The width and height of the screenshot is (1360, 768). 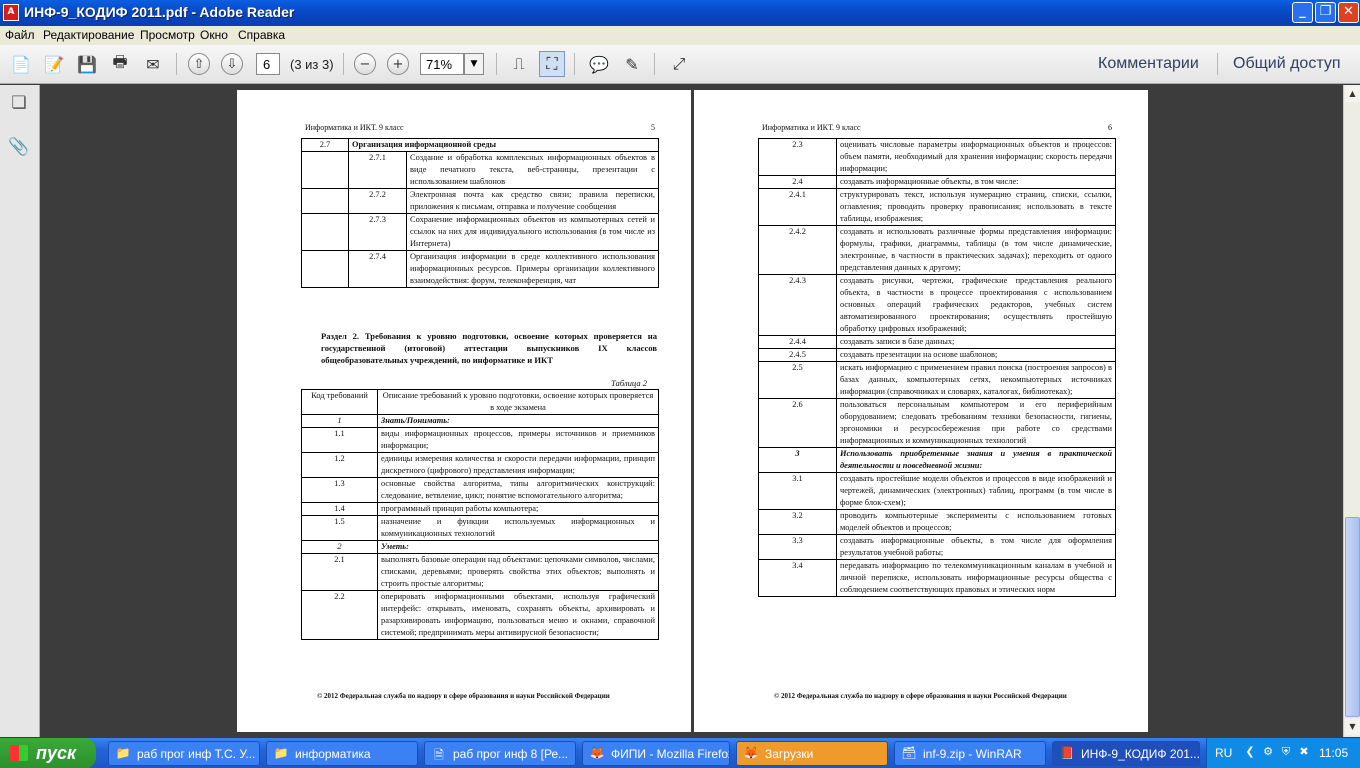 I want to click on save-icon: 💾, so click(x=87, y=64).